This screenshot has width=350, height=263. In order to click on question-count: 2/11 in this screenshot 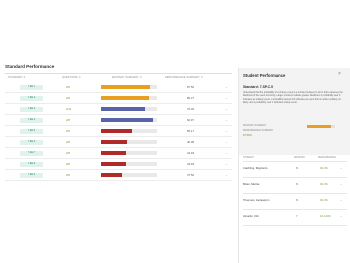, I will do `click(69, 109)`.